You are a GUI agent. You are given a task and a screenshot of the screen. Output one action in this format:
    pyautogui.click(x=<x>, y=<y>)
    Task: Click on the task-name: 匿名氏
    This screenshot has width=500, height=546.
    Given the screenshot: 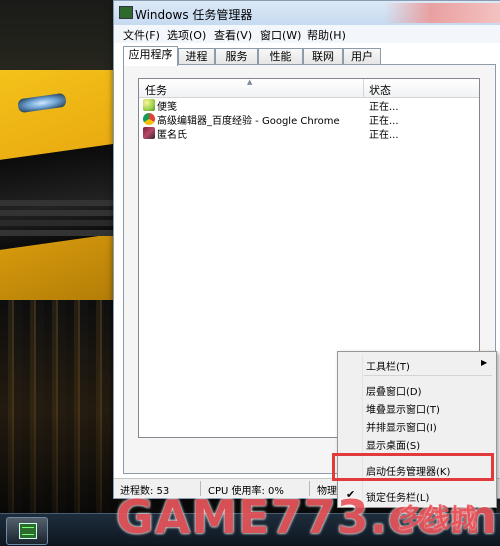 What is the action you would take?
    pyautogui.click(x=172, y=135)
    